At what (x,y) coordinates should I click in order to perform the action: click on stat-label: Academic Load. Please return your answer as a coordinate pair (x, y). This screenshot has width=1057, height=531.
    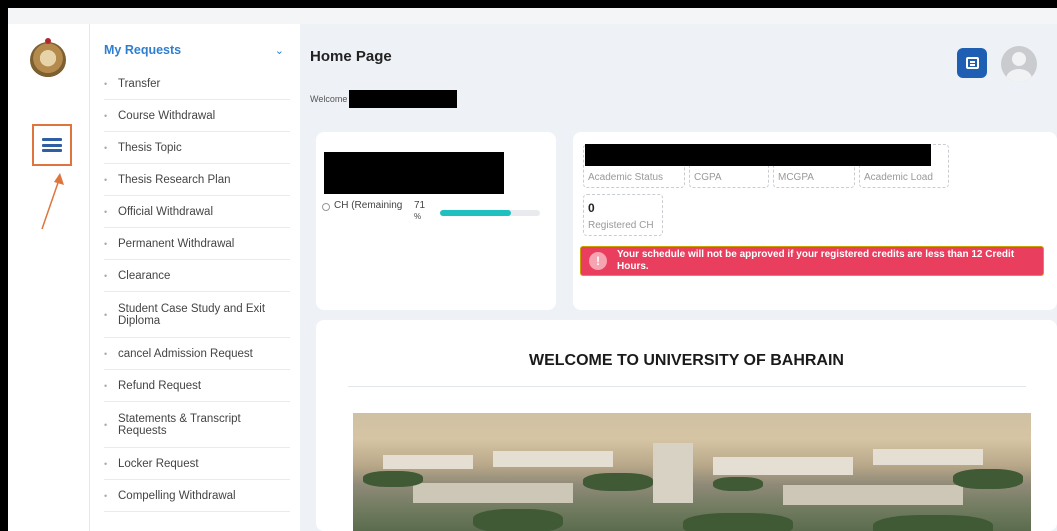
    Looking at the image, I should click on (898, 177).